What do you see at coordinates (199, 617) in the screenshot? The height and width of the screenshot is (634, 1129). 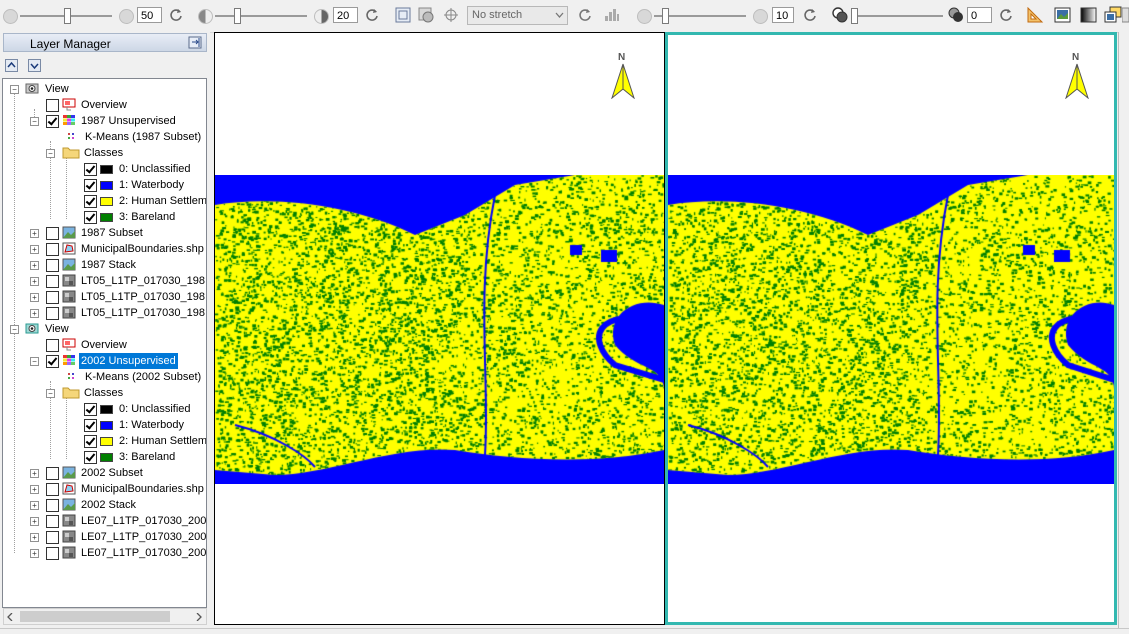 I see `scroll-right-icon` at bounding box center [199, 617].